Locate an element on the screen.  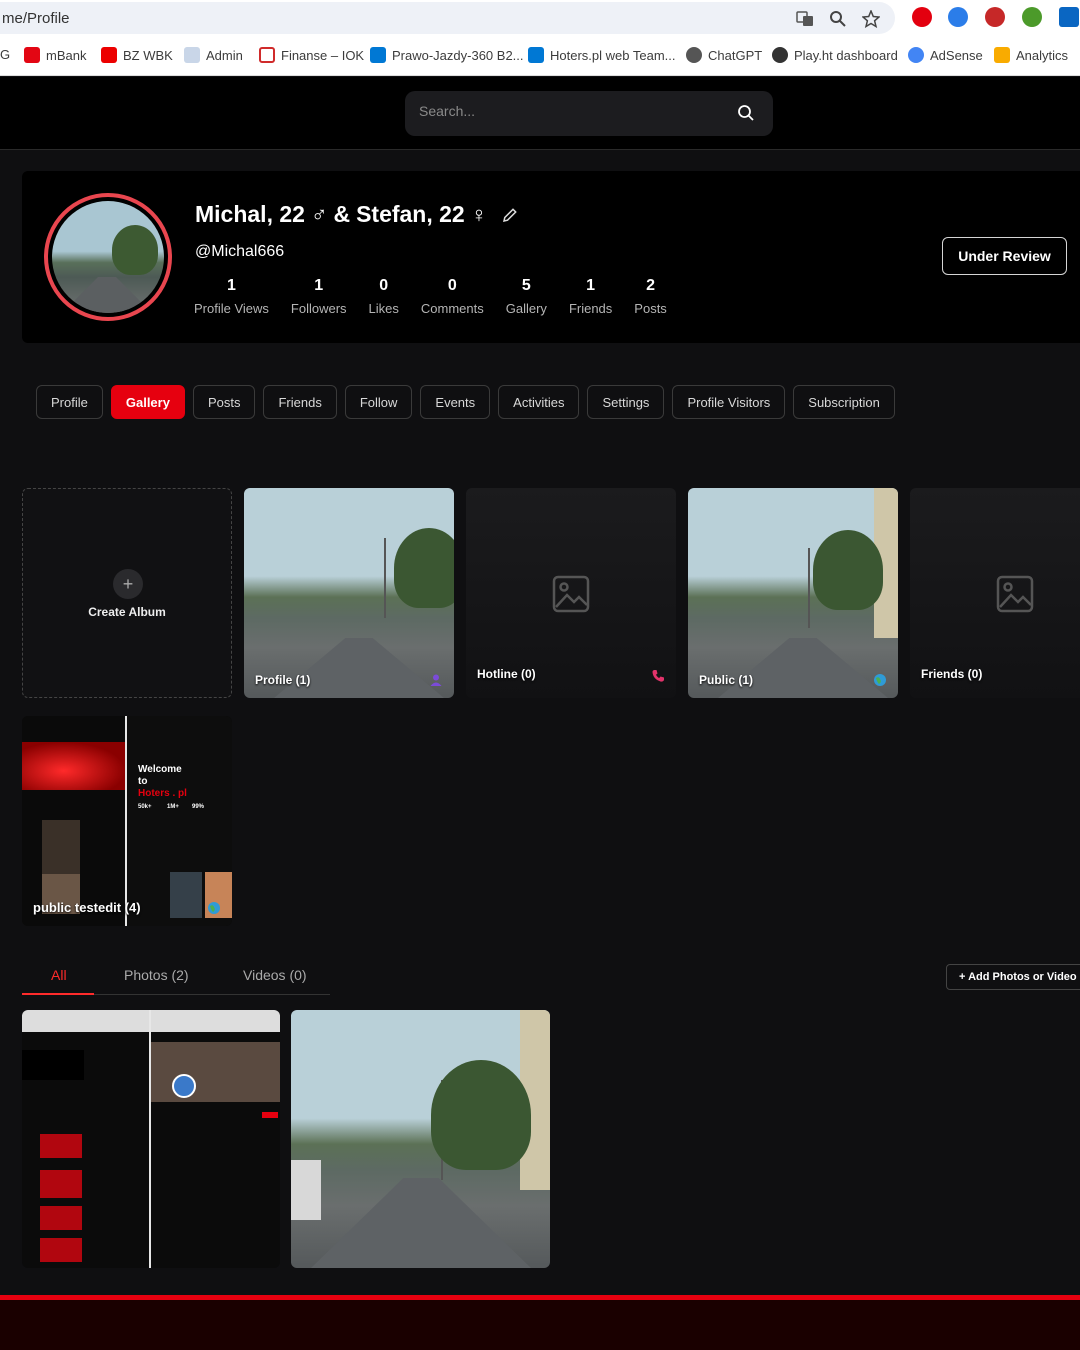
avatar-image is located at coordinates (108, 257).